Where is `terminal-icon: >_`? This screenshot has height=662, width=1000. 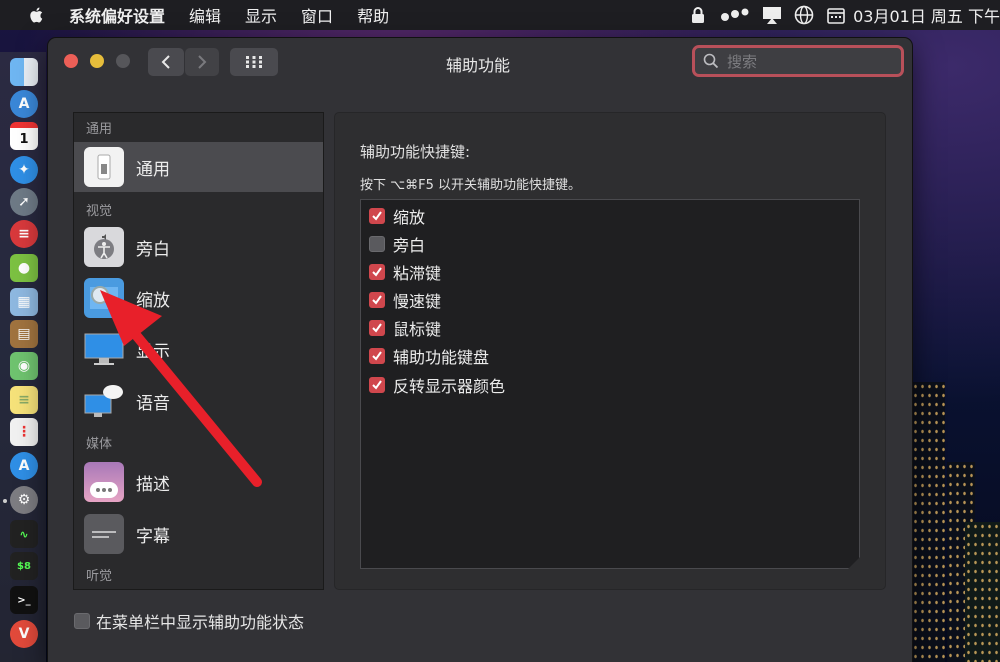 terminal-icon: >_ is located at coordinates (24, 600).